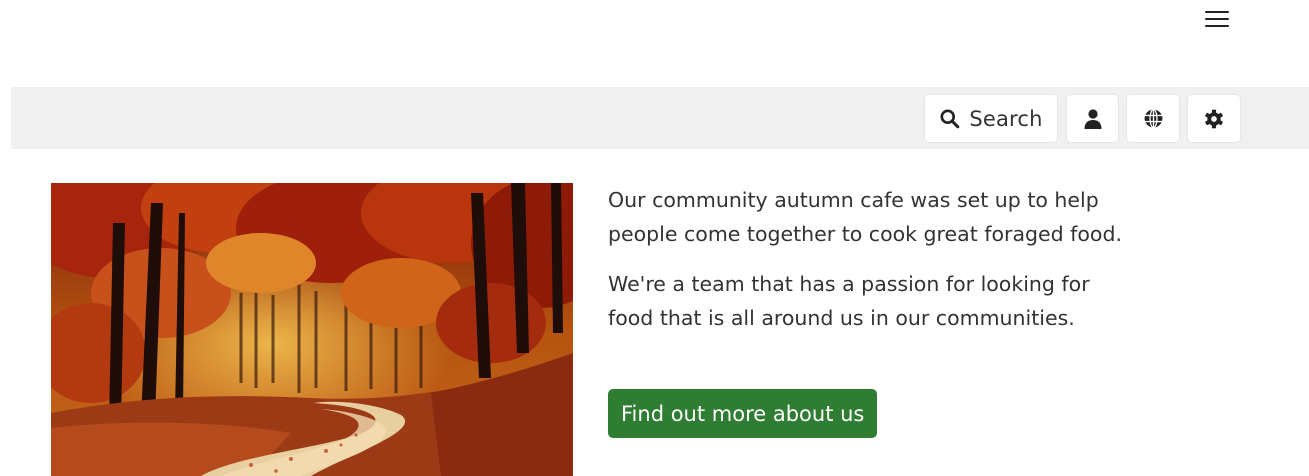 The height and width of the screenshot is (476, 1309). I want to click on search-icon, so click(950, 119).